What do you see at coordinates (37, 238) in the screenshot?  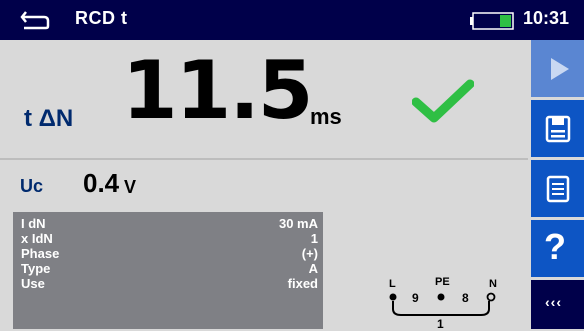 I see `parameter-name: x IdN` at bounding box center [37, 238].